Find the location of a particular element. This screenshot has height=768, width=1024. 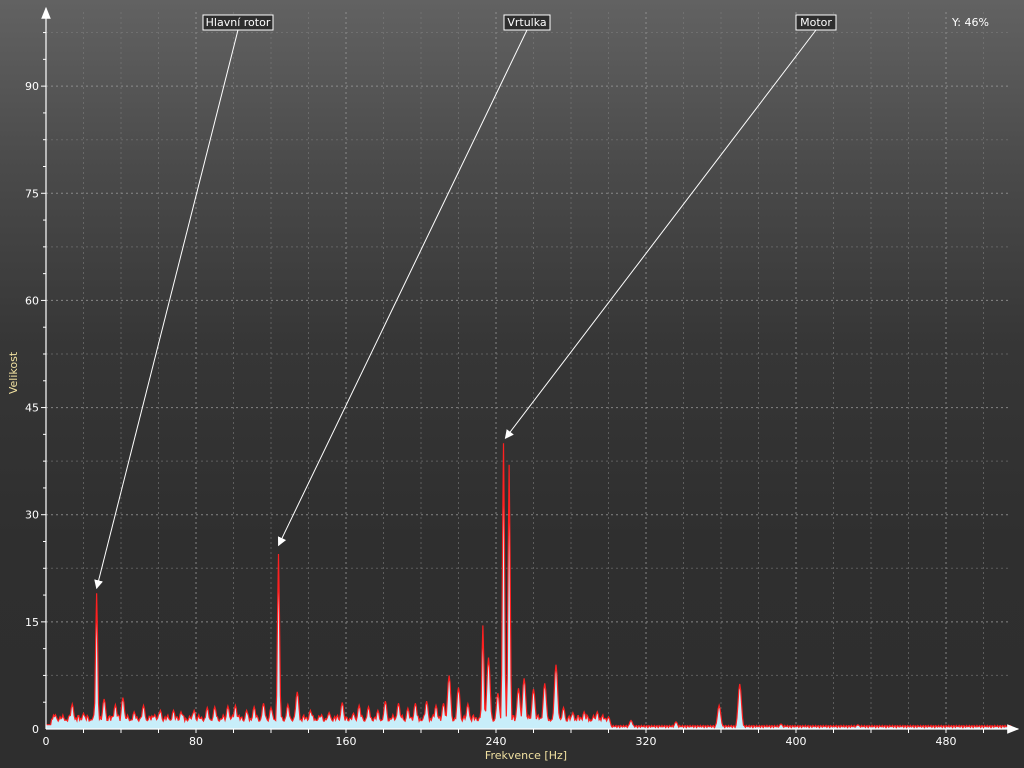

x-tick-label: 400 is located at coordinates (796, 741).